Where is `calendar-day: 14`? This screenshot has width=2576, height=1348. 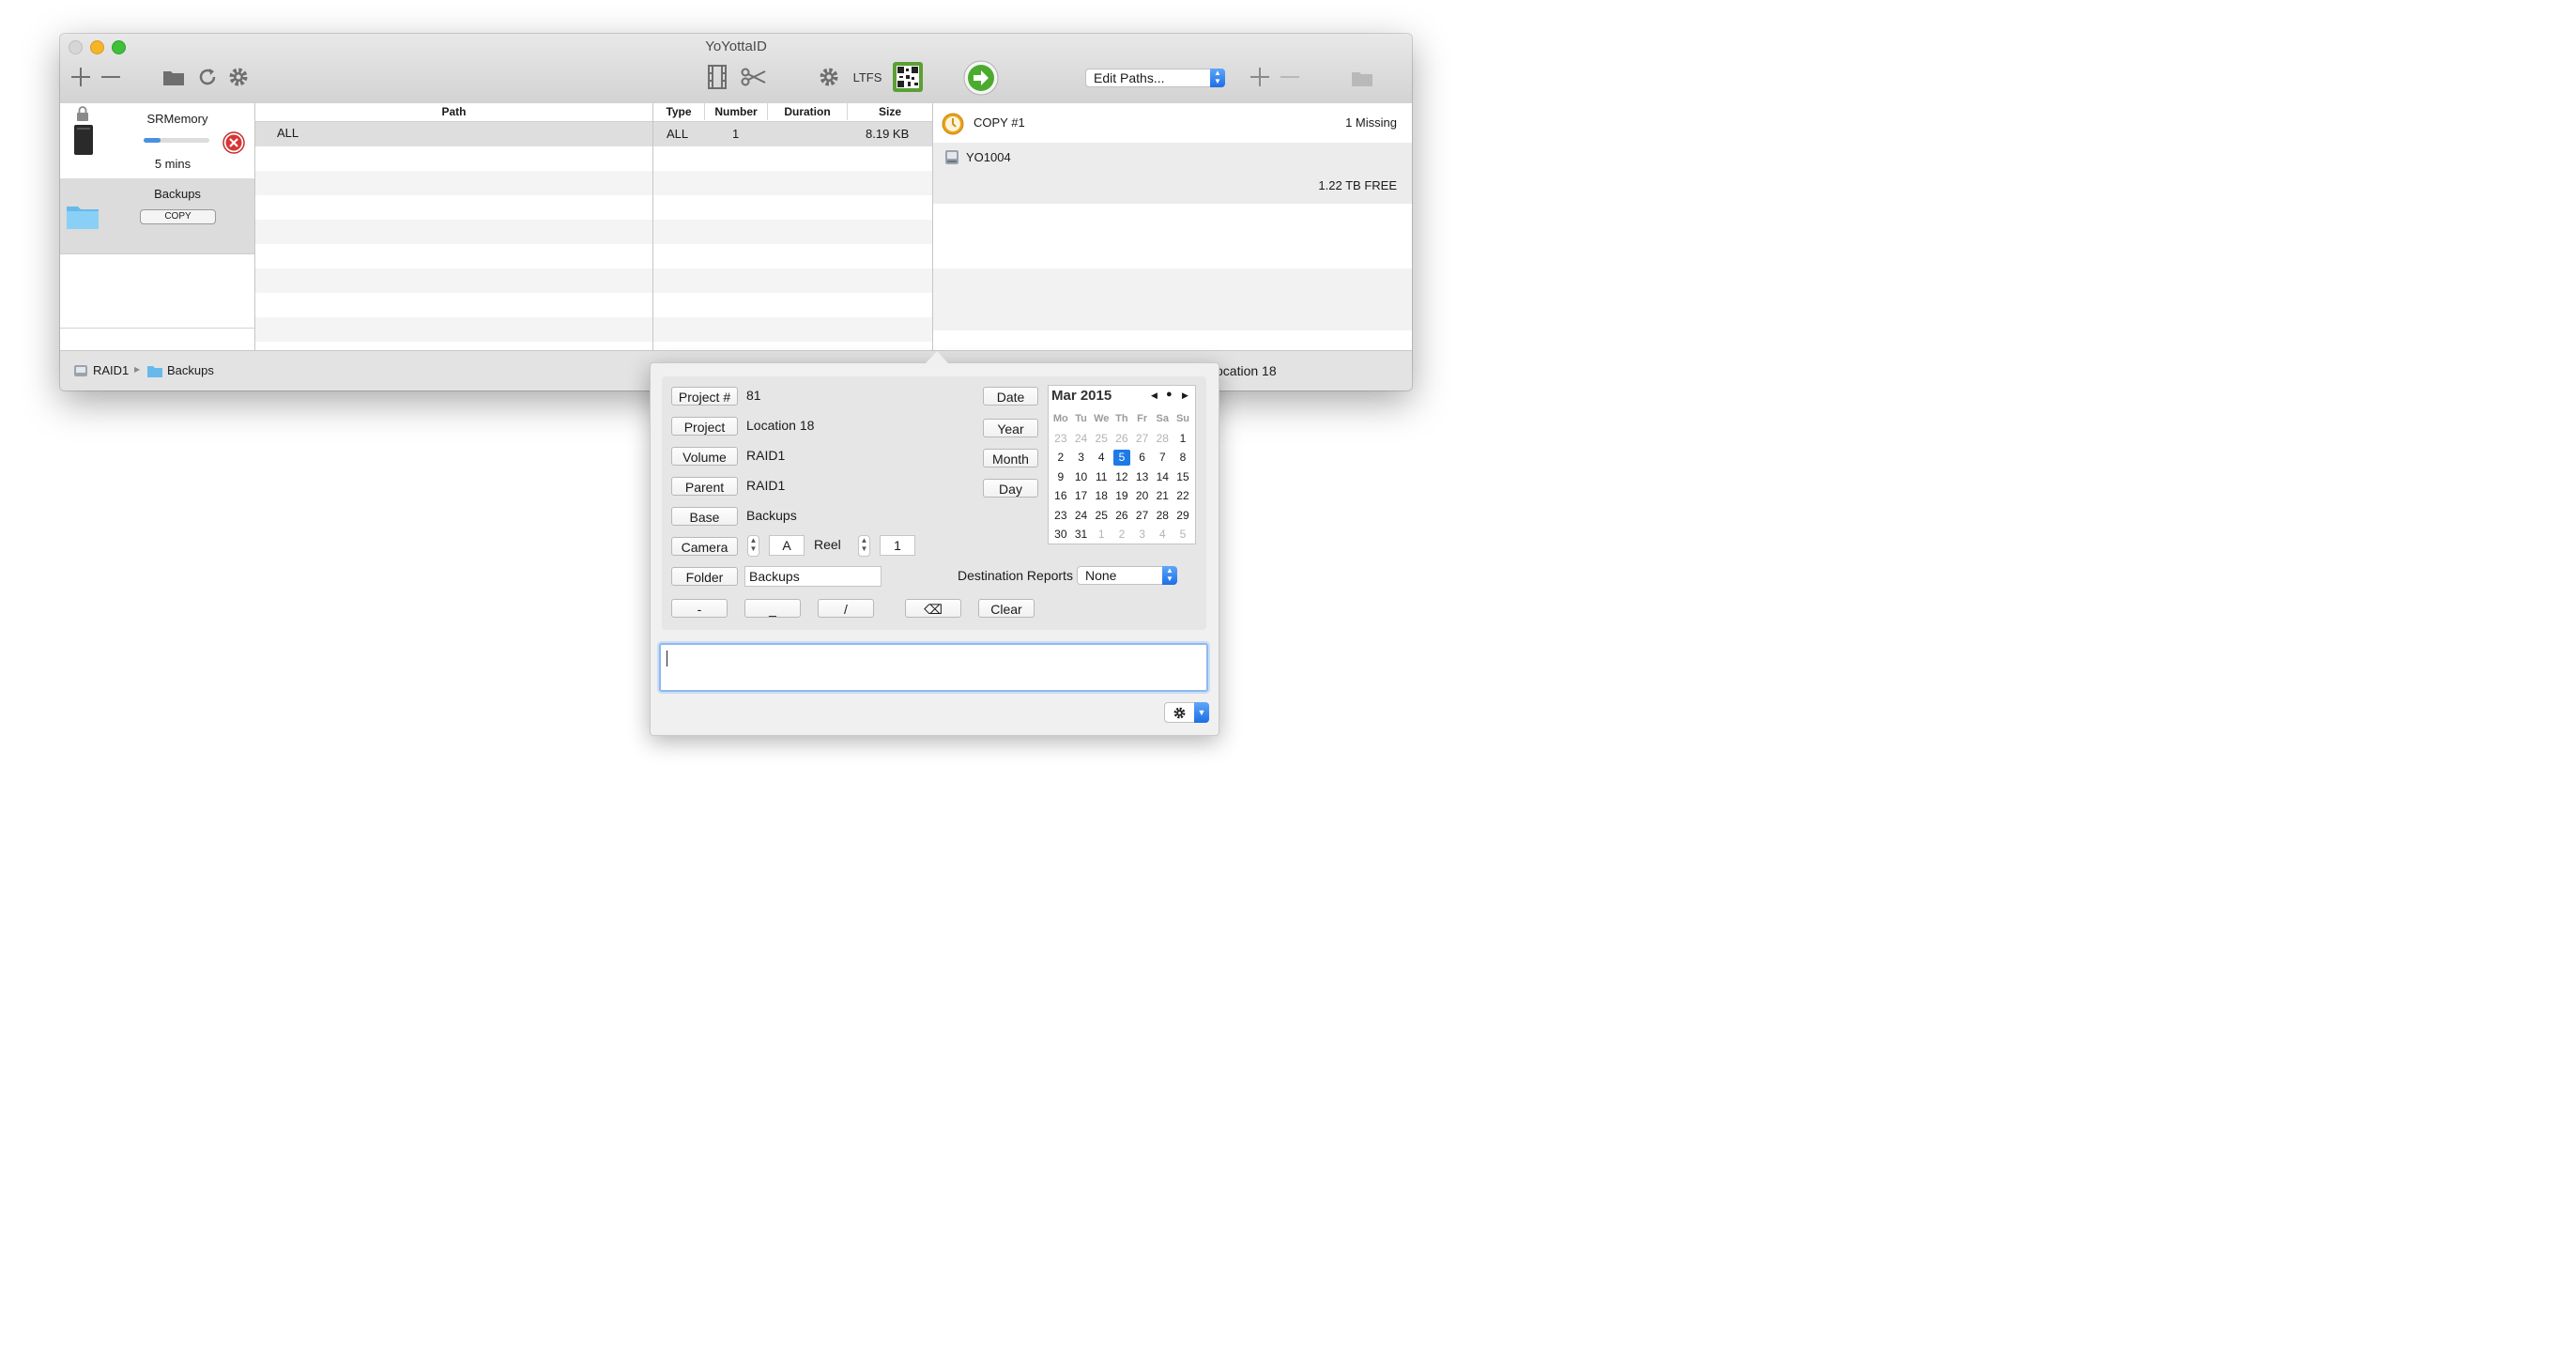 calendar-day: 14 is located at coordinates (1163, 477).